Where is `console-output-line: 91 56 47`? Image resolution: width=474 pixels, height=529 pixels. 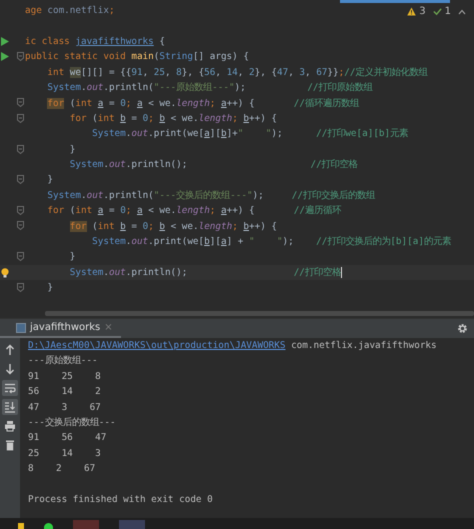 console-output-line: 91 56 47 is located at coordinates (68, 438).